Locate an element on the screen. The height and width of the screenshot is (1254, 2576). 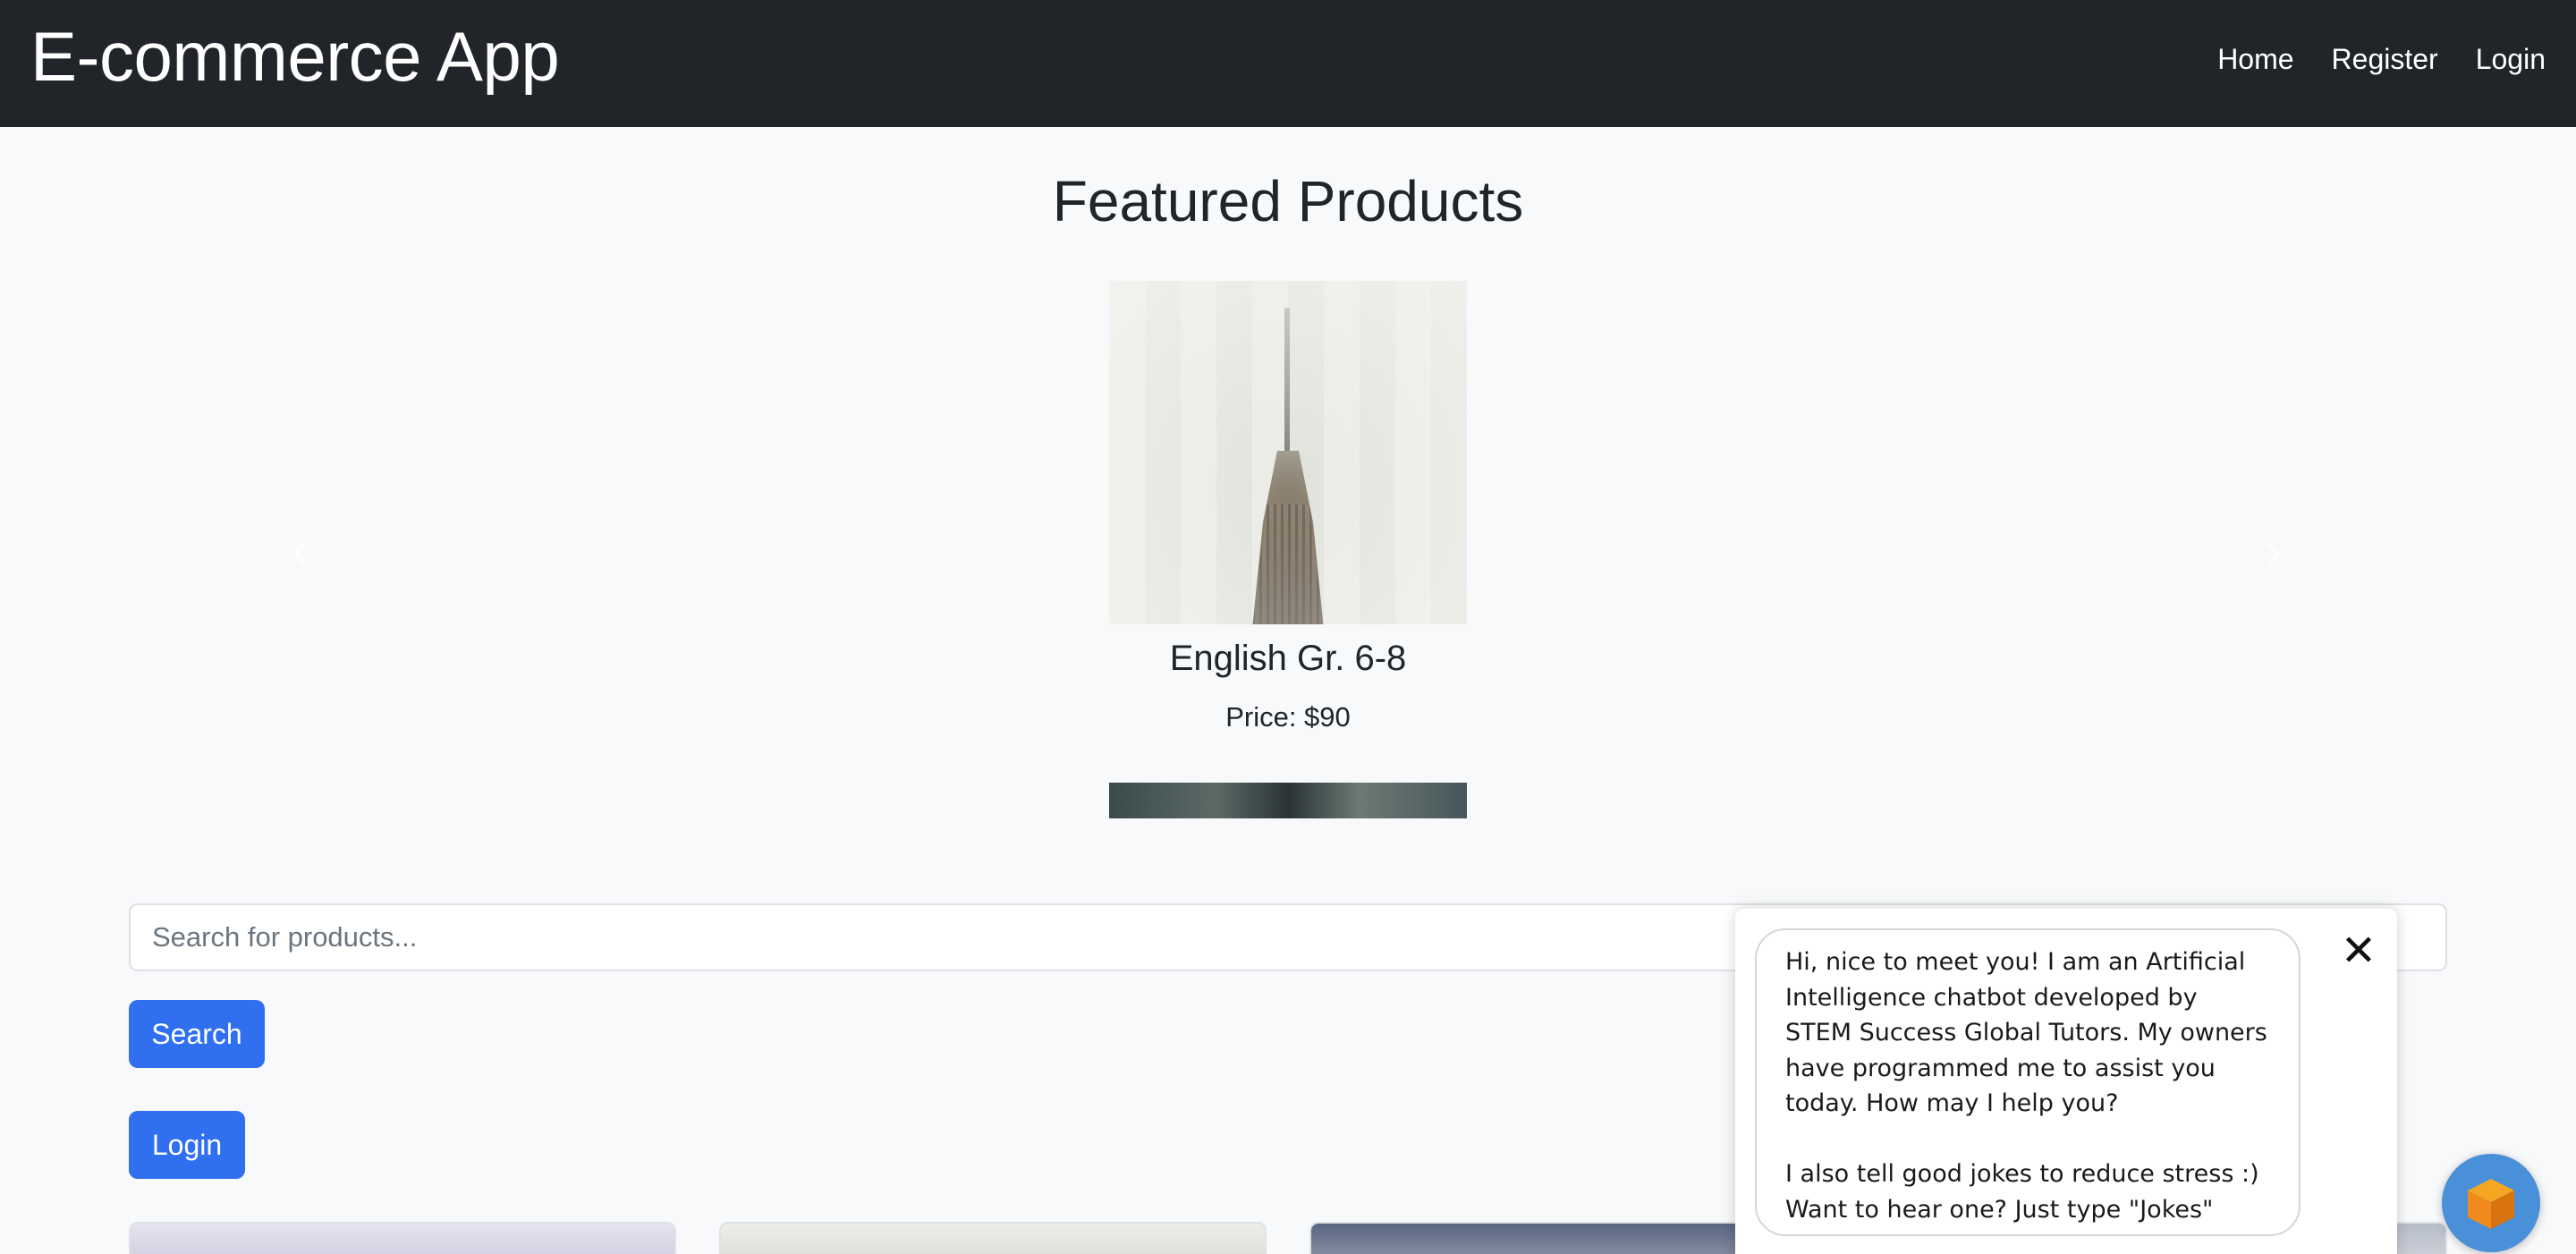
top-navbar: E-commerce App Home Register Login is located at coordinates (1288, 63).